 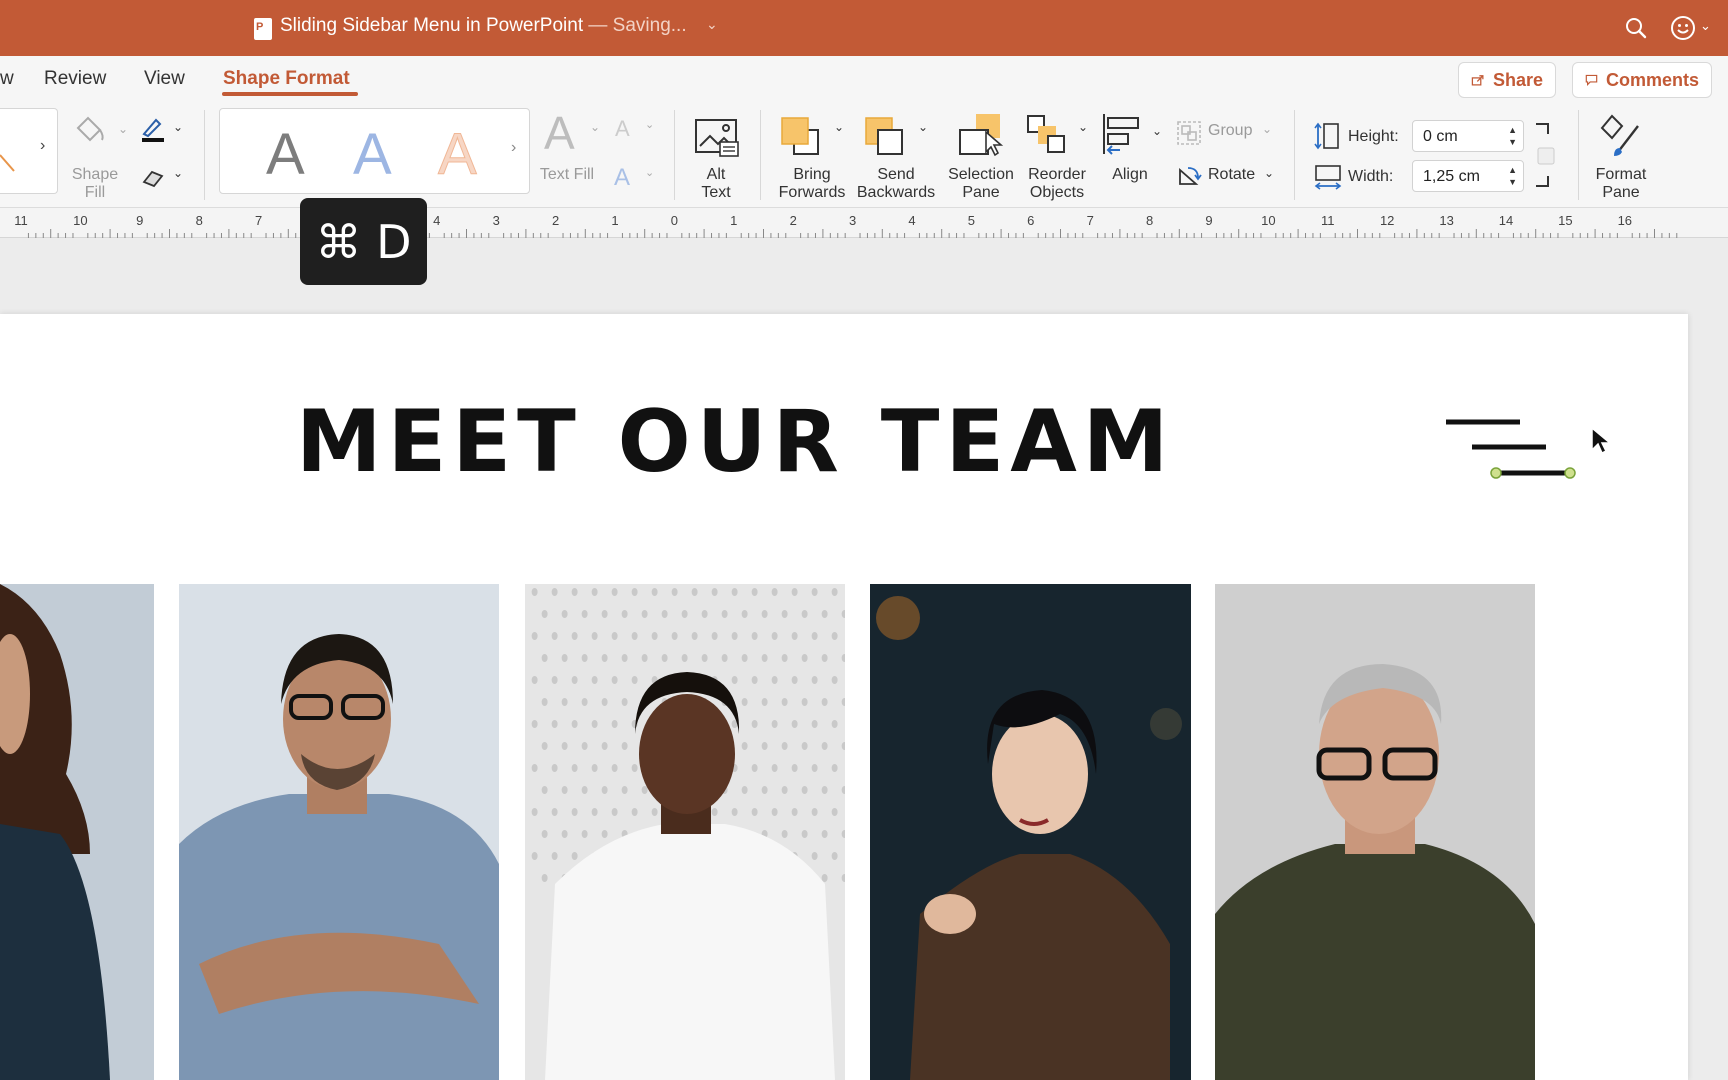 What do you see at coordinates (372, 154) in the screenshot?
I see `wordart-style-blue: A` at bounding box center [372, 154].